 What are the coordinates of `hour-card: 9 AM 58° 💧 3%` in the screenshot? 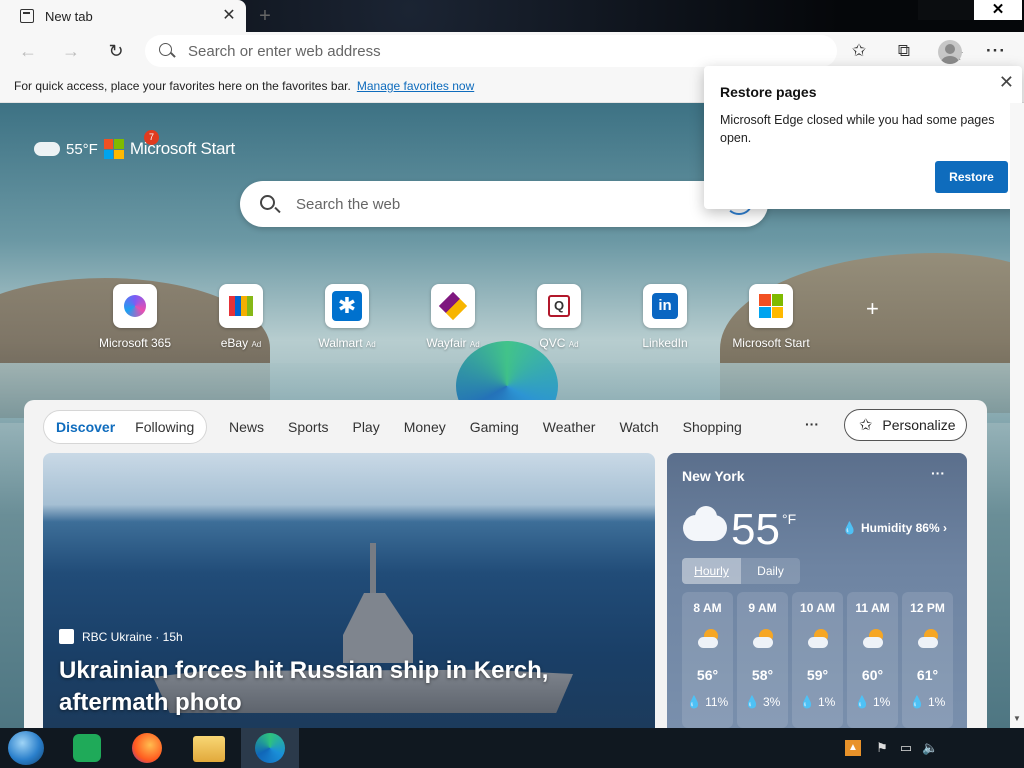 It's located at (762, 660).